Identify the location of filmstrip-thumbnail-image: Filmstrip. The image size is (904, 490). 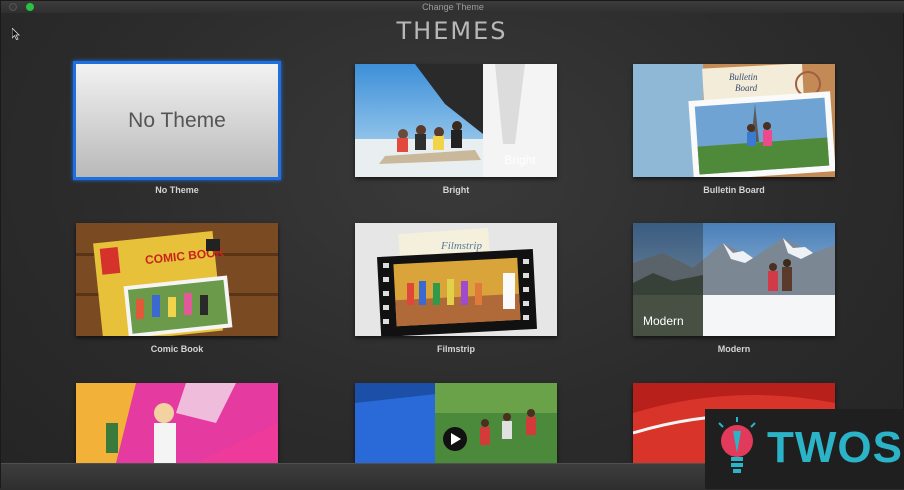
(456, 279).